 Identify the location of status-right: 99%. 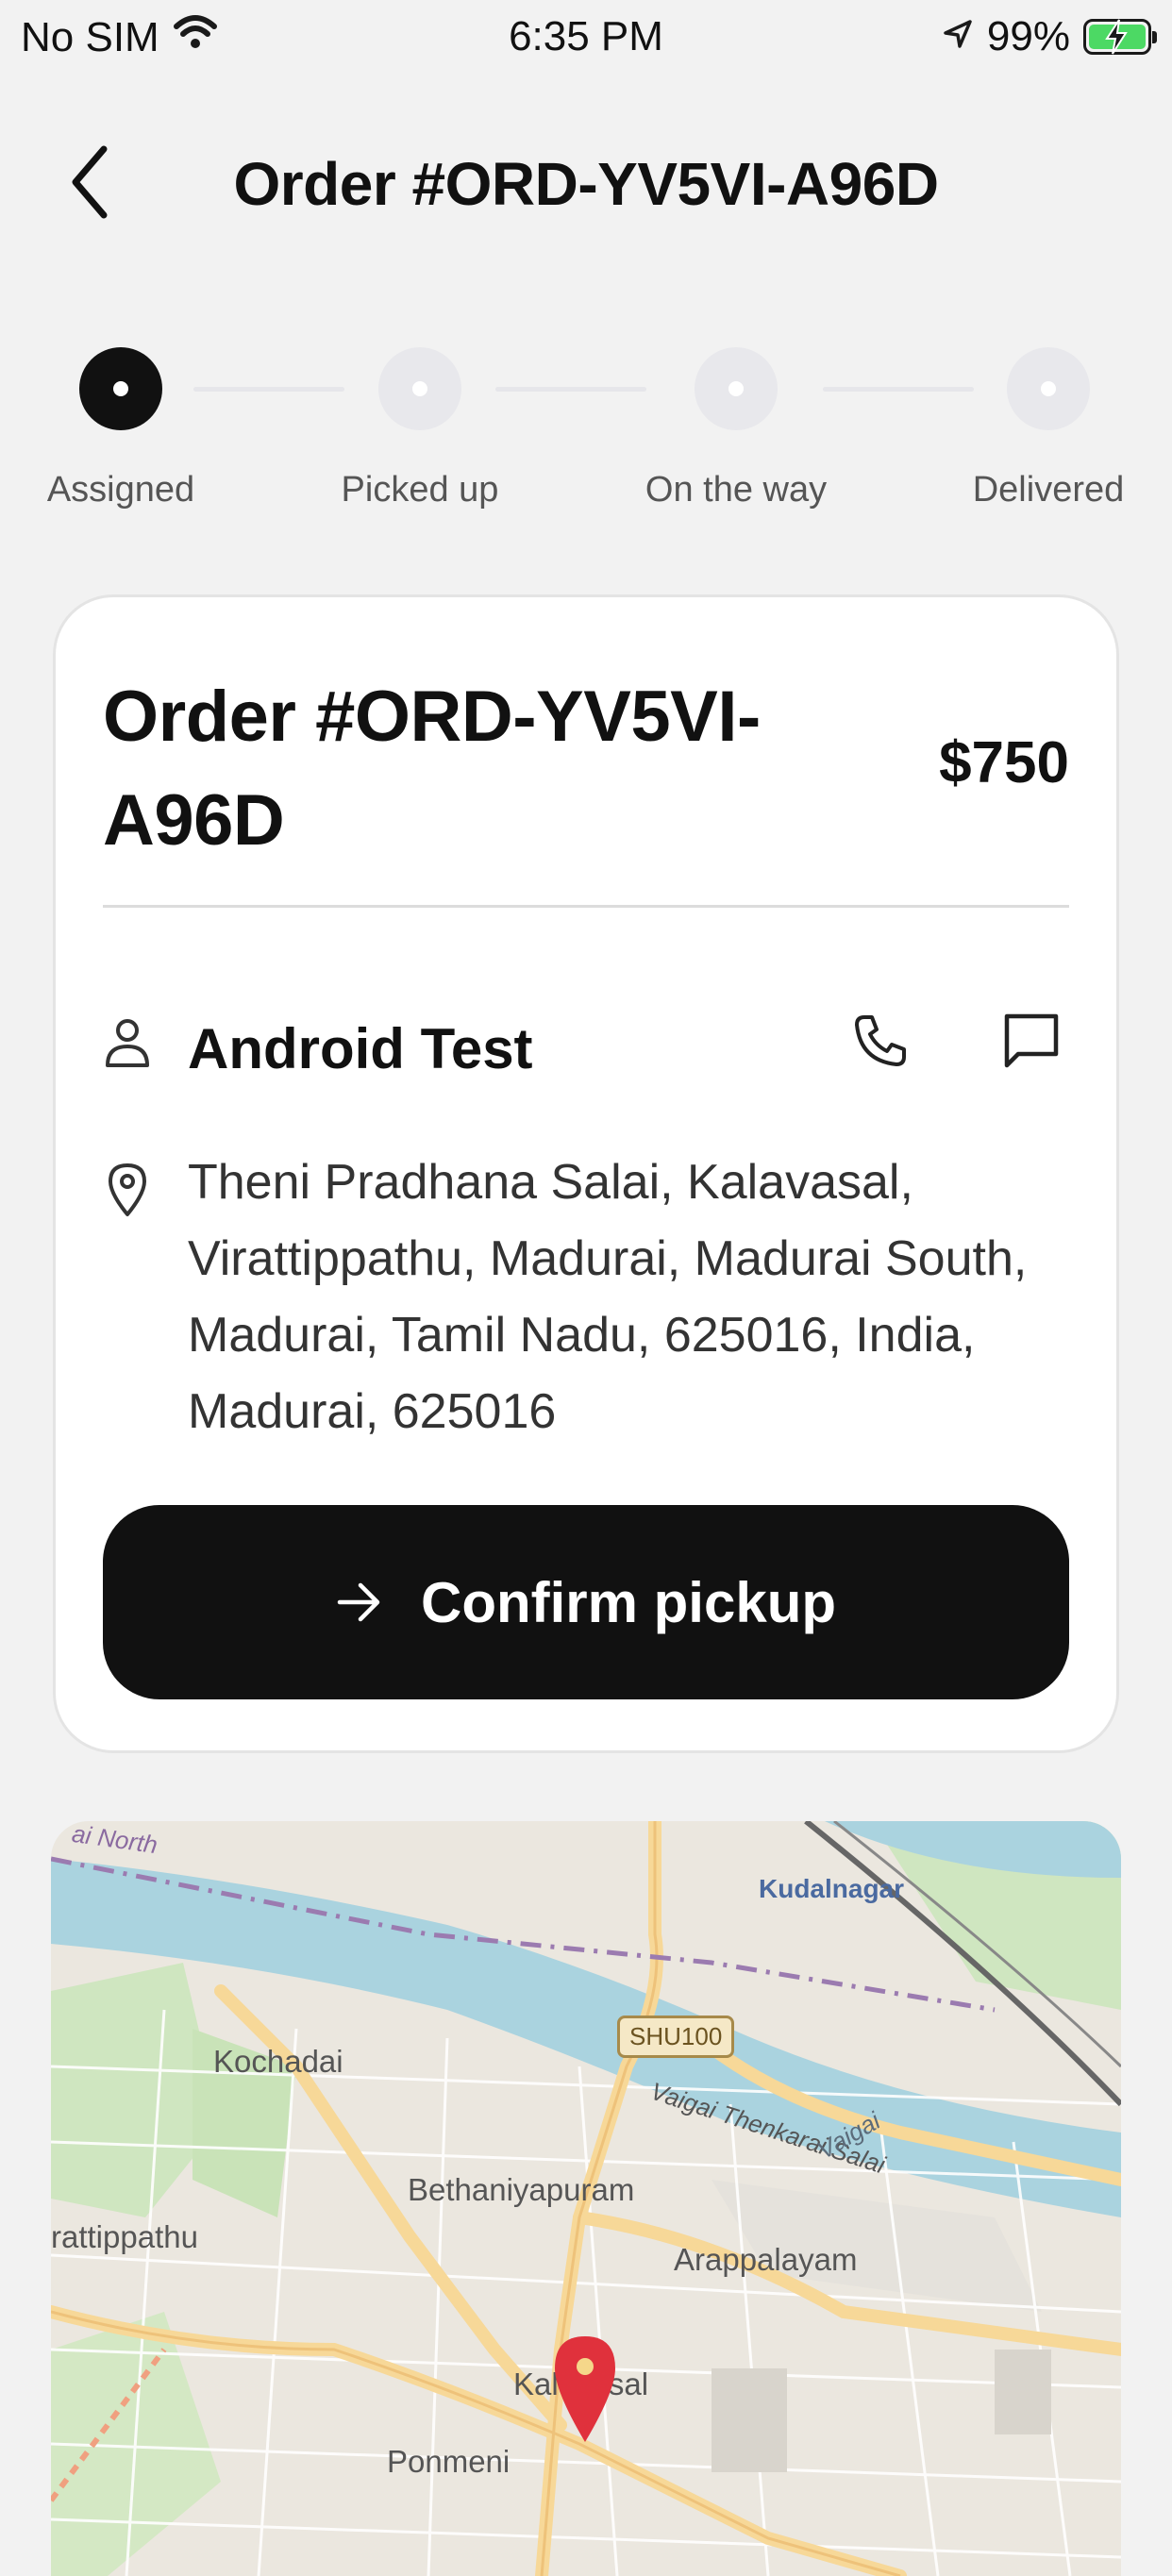
(1049, 36).